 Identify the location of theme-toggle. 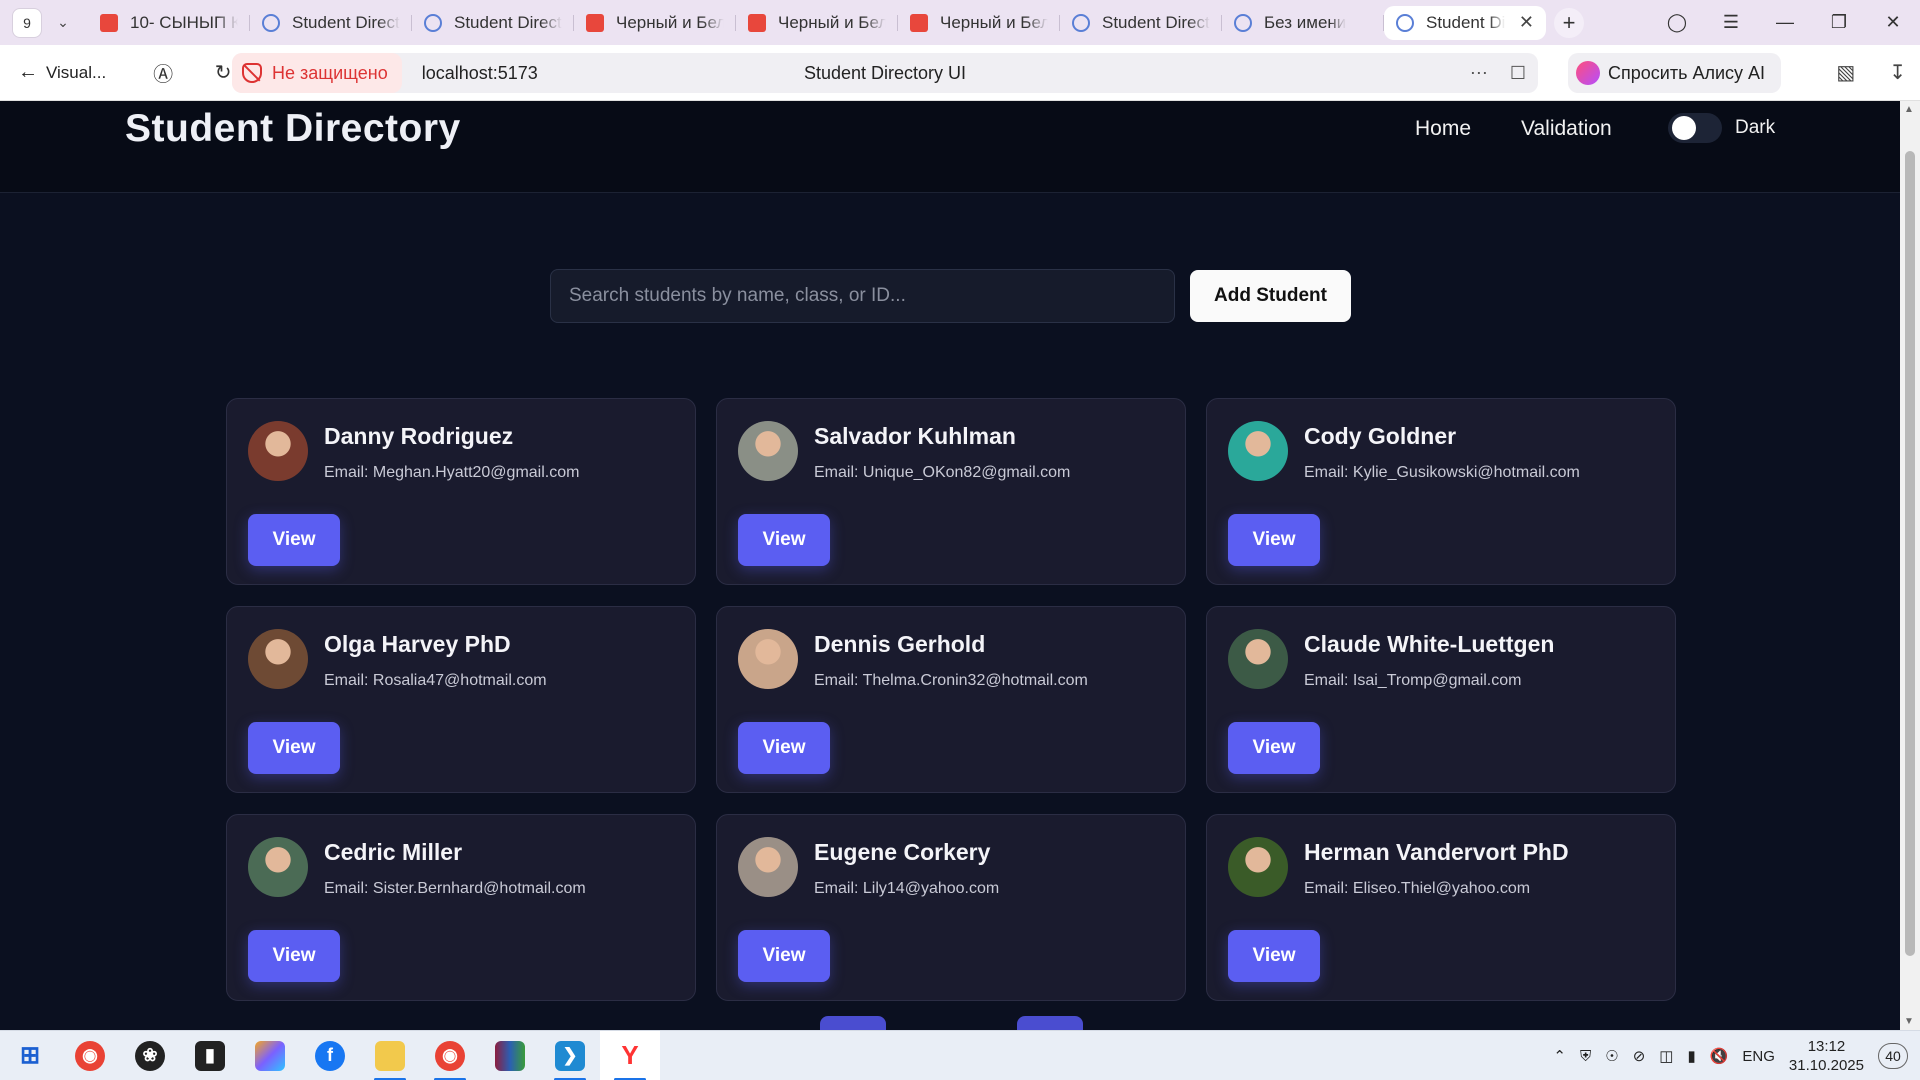
(1695, 128).